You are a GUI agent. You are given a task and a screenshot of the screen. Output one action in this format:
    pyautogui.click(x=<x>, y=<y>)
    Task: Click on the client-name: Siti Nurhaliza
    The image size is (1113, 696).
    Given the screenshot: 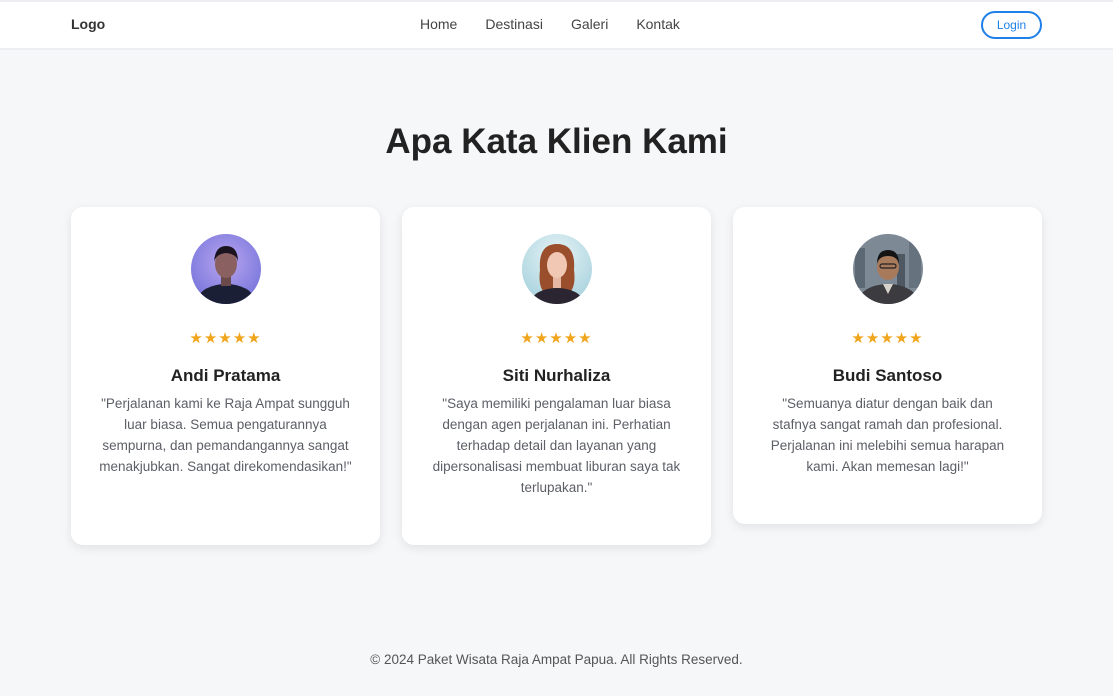 What is the action you would take?
    pyautogui.click(x=556, y=375)
    